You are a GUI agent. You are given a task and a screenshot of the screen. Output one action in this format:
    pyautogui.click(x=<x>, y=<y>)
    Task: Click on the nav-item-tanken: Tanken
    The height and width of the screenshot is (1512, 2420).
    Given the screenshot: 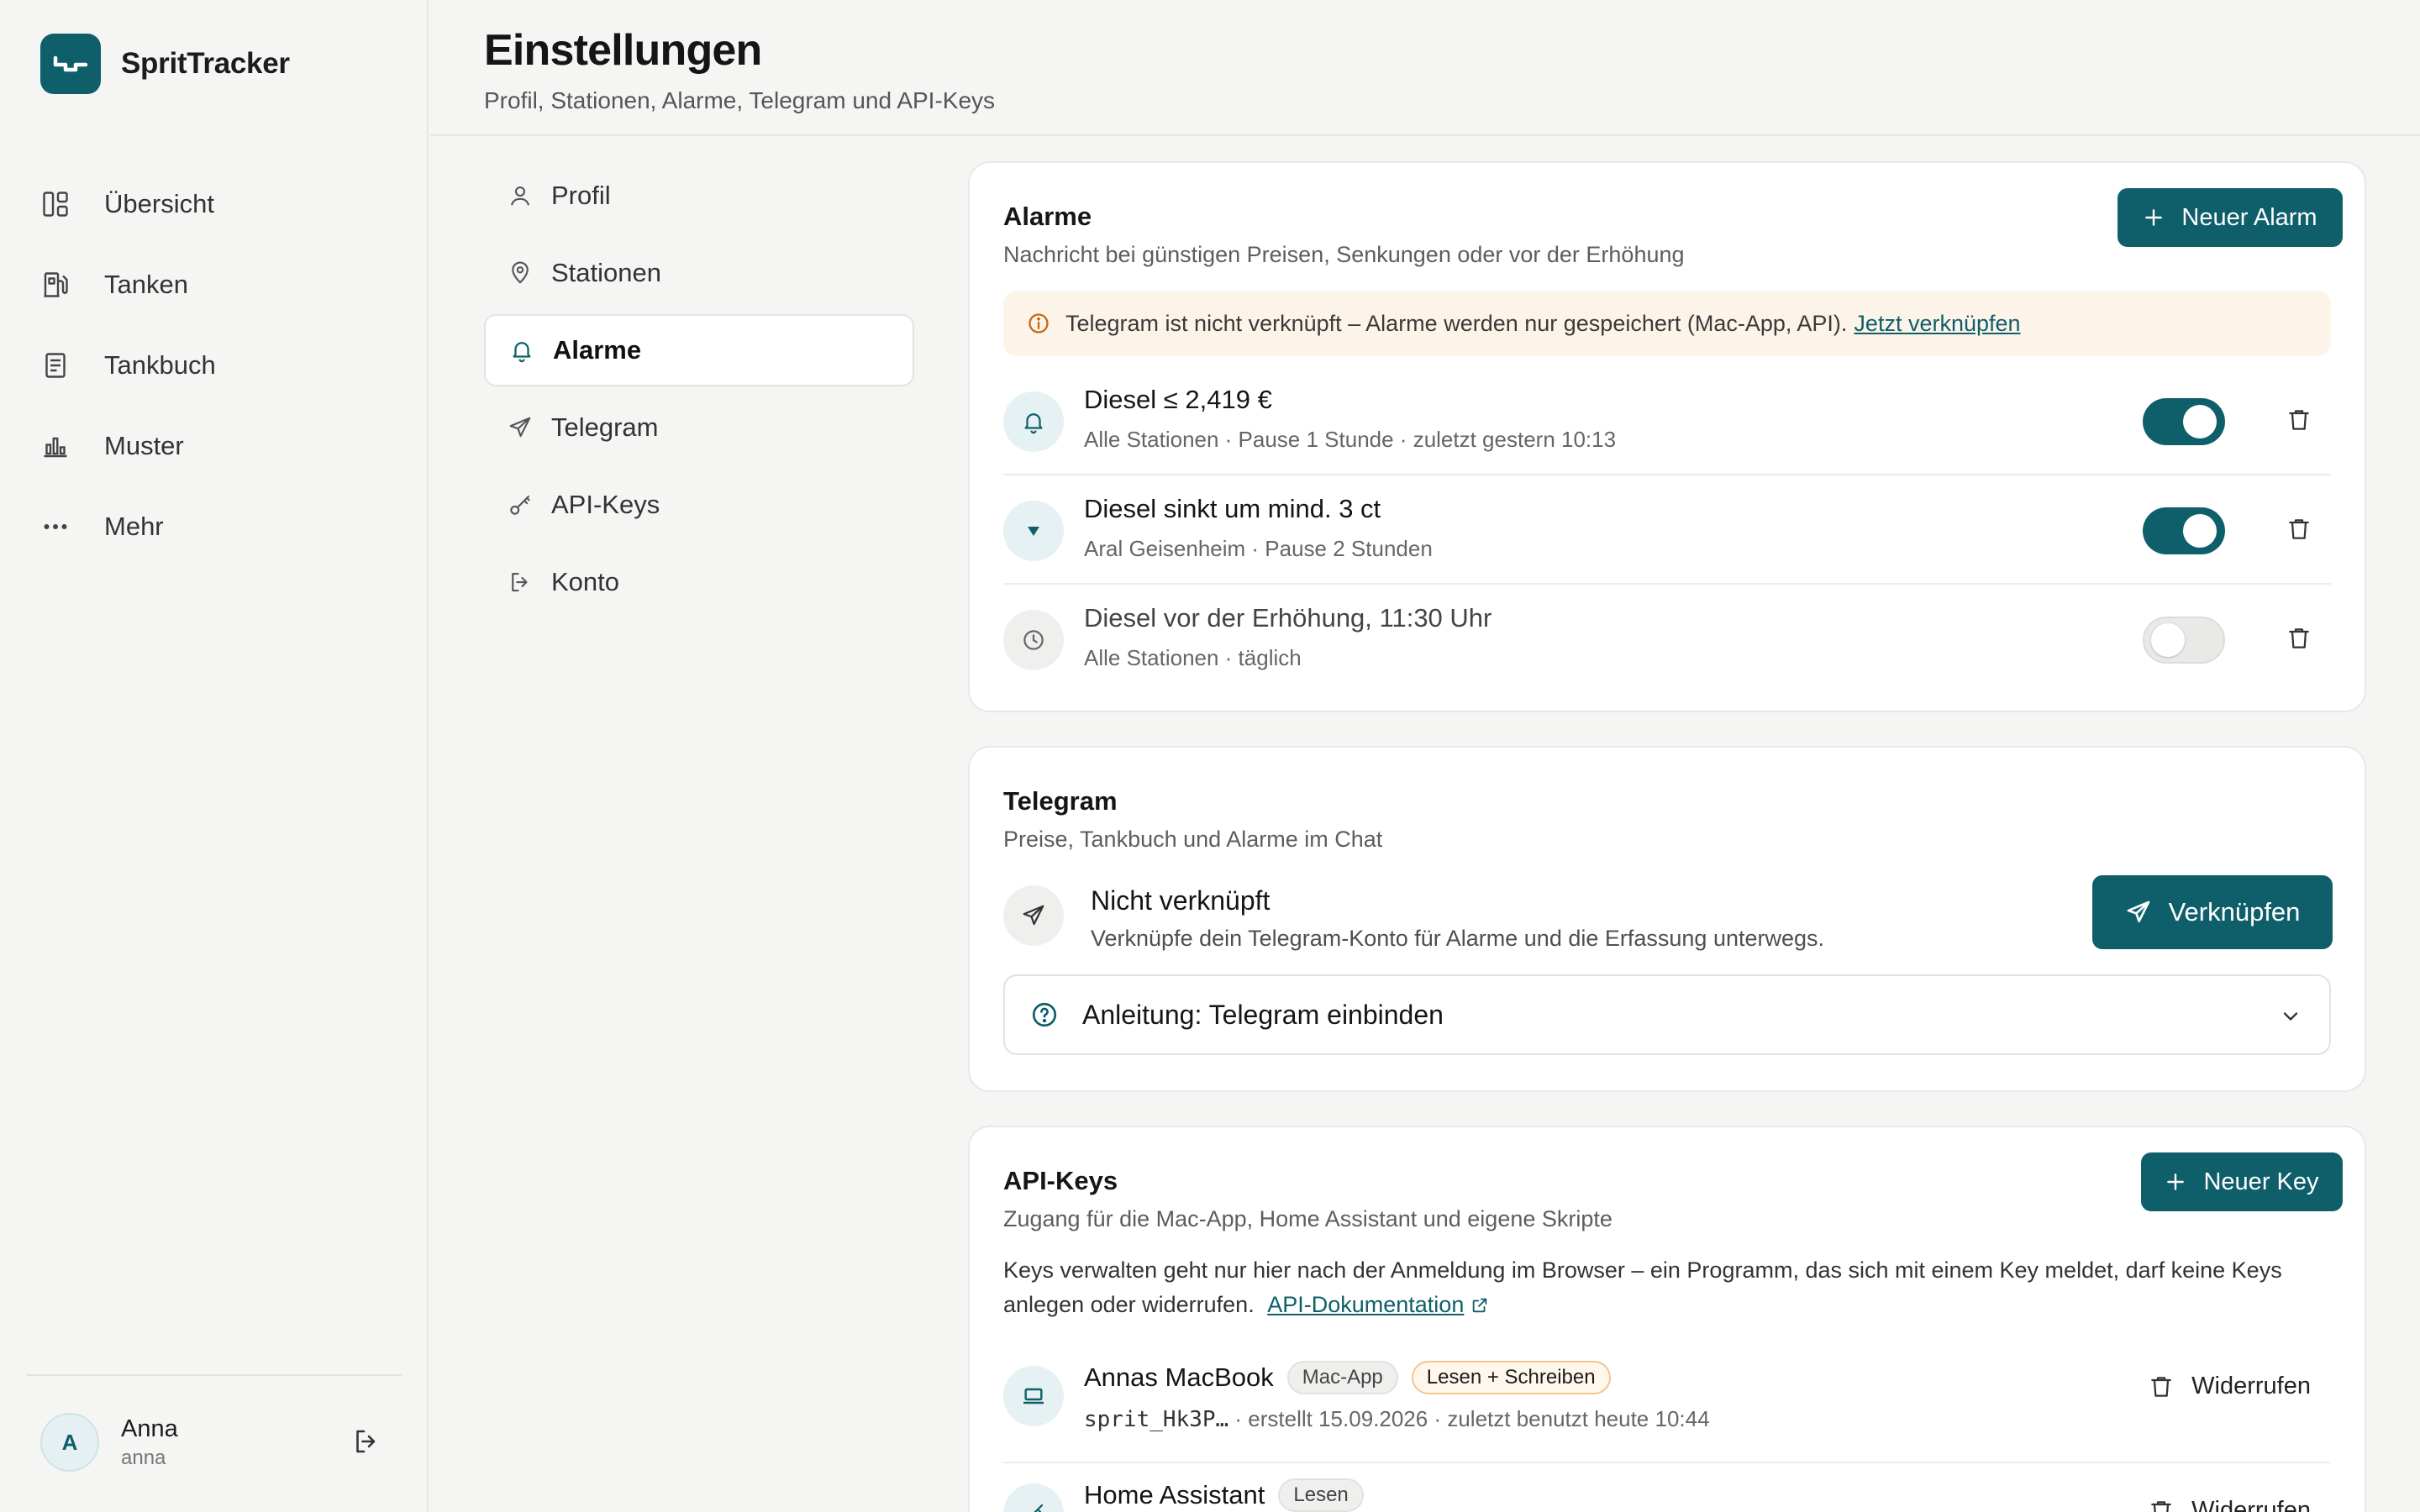 What is the action you would take?
    pyautogui.click(x=217, y=284)
    